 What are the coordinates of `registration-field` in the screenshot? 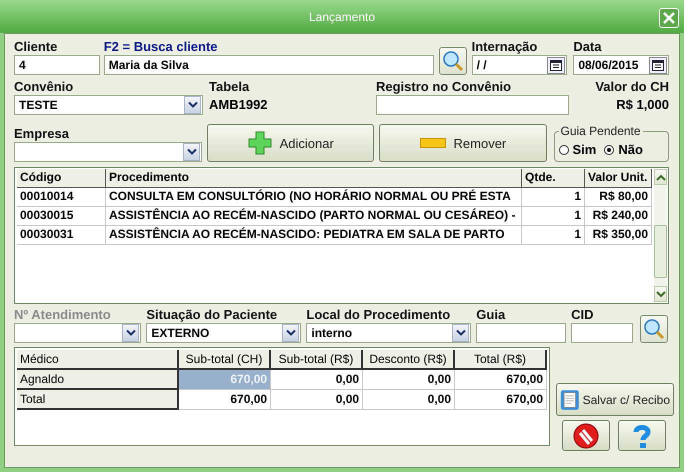 It's located at (472, 105).